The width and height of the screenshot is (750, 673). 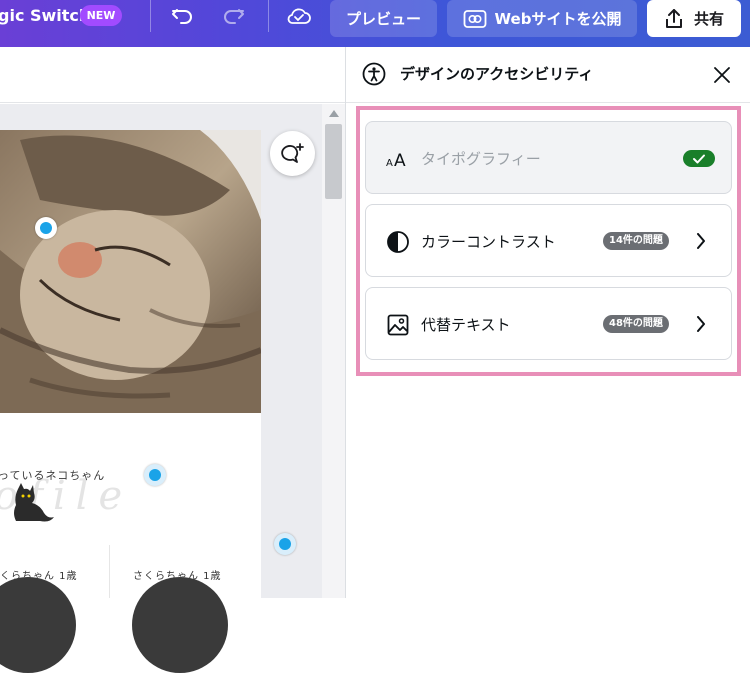 I want to click on top-toolbar: gic Switch NEW プレビュー Webサイトを公開 共有, so click(x=375, y=23).